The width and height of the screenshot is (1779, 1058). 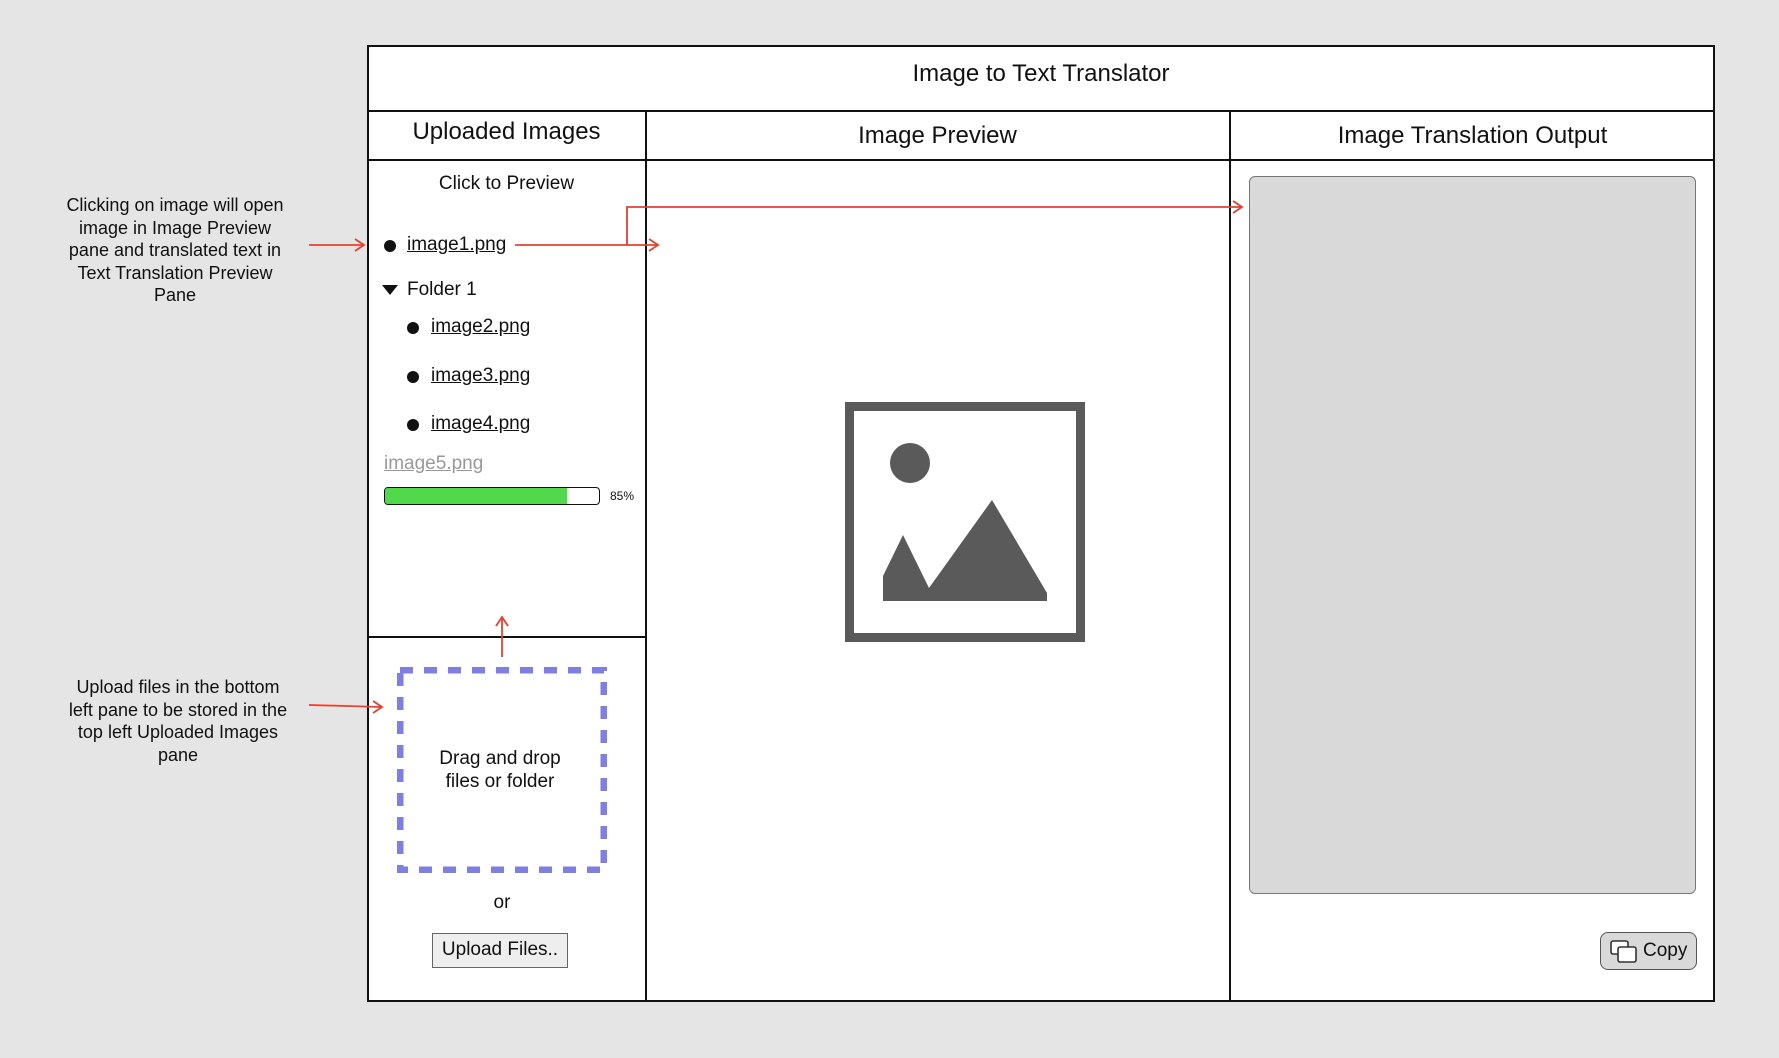 What do you see at coordinates (480, 424) in the screenshot?
I see `file-link-image4: image4.png` at bounding box center [480, 424].